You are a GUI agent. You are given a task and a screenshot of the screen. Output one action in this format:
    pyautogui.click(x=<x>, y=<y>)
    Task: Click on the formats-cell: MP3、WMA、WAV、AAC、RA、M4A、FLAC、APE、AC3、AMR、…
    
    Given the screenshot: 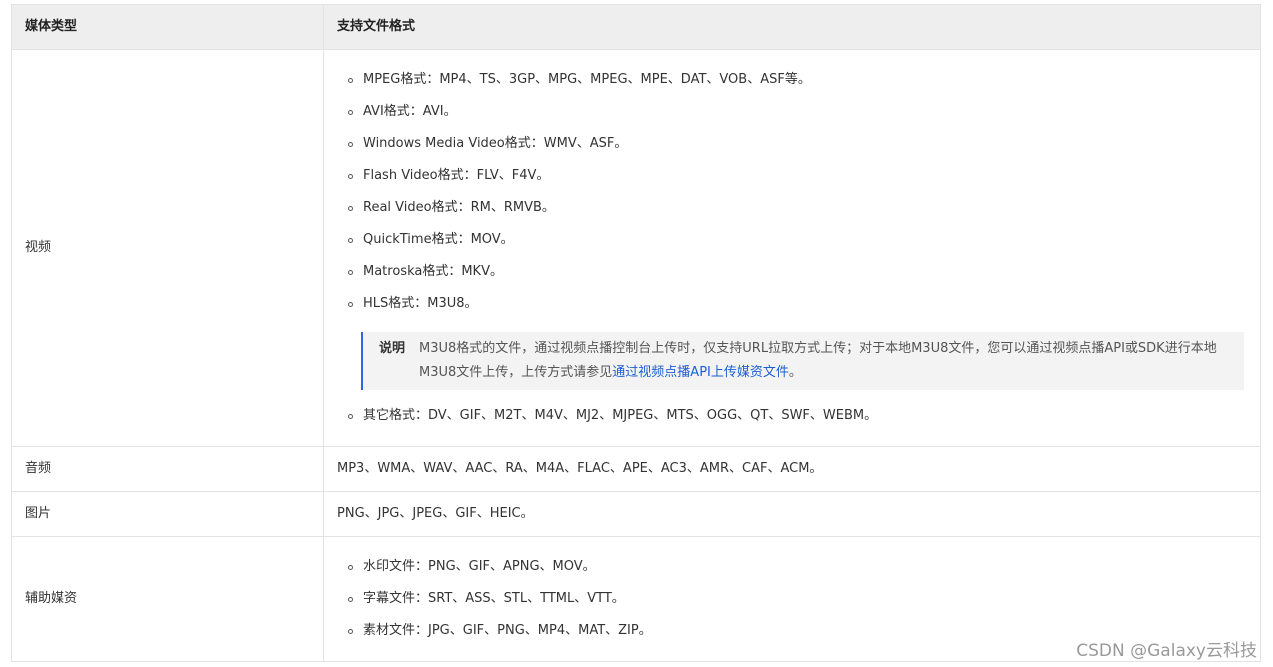 What is the action you would take?
    pyautogui.click(x=792, y=469)
    